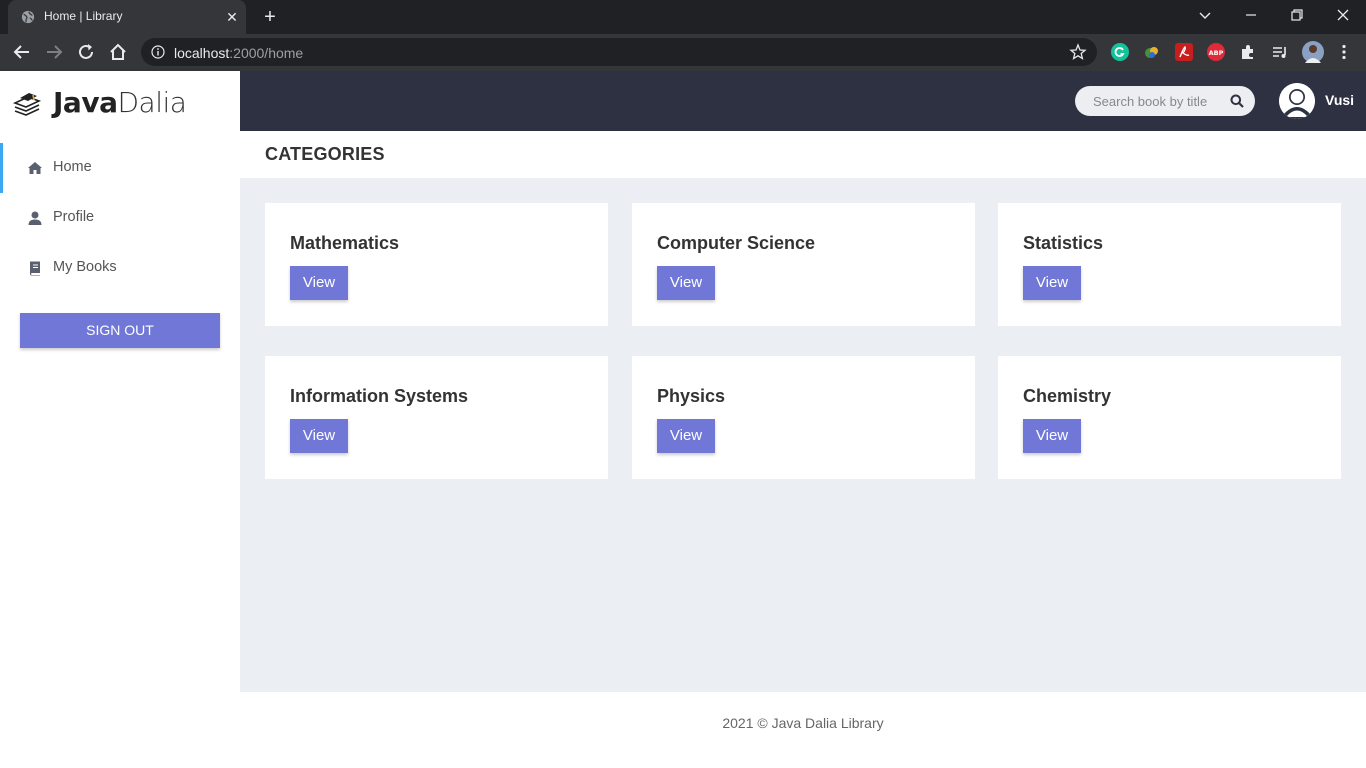  Describe the element at coordinates (83, 16) in the screenshot. I see `tab-title: Home | Library` at that location.